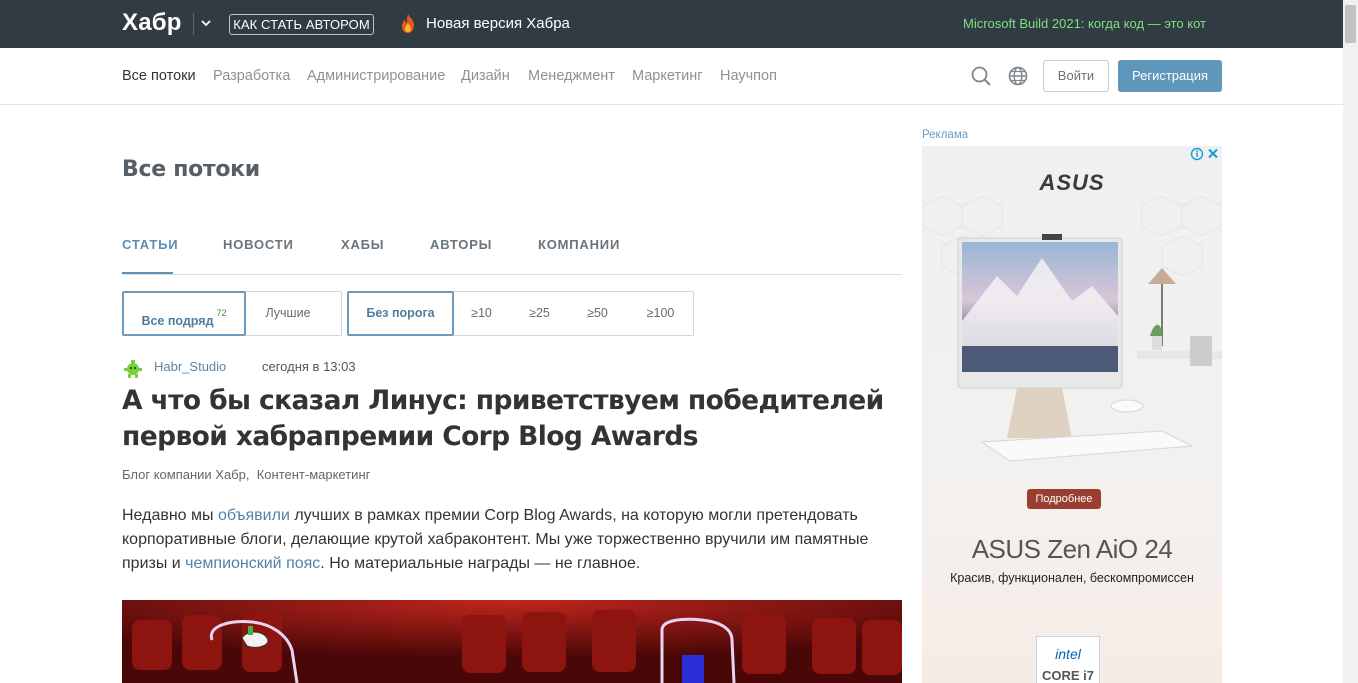 The image size is (1358, 683). I want to click on tab-companies: КОМПАНИИ, so click(579, 244).